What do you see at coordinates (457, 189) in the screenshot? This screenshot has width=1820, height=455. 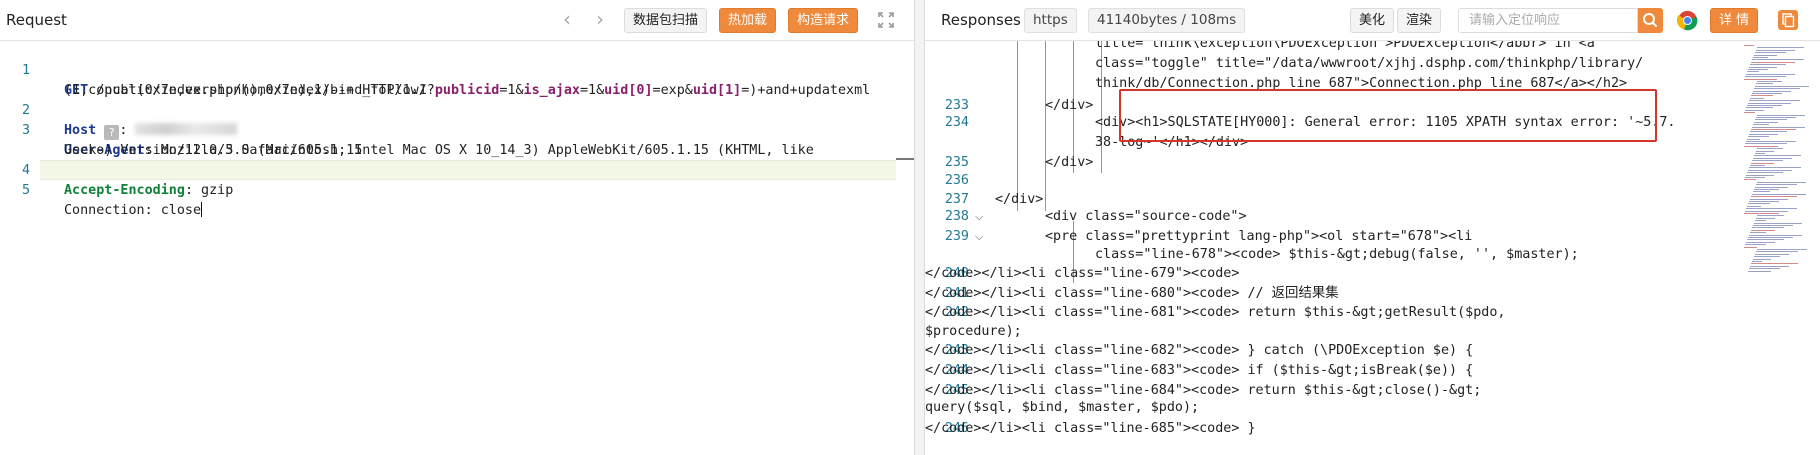 I see `request-line: 5 Connection: close` at bounding box center [457, 189].